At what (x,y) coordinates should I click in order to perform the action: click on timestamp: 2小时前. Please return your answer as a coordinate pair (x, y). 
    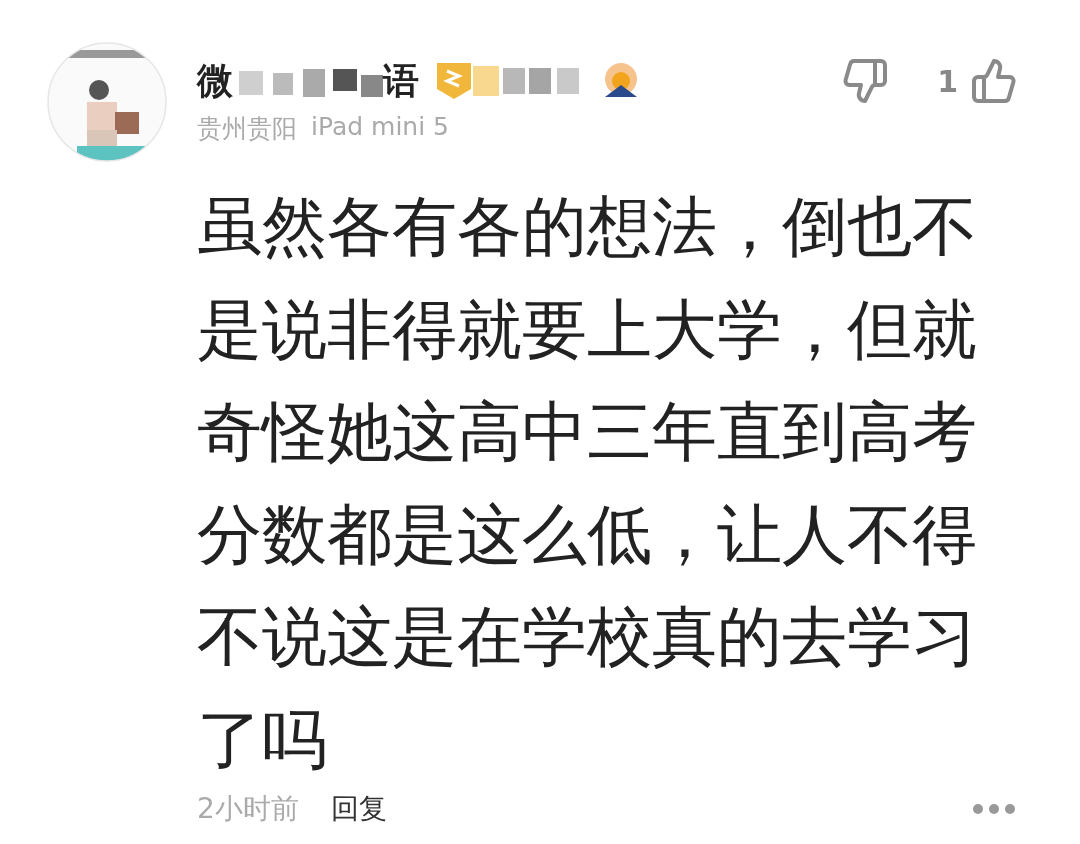
    Looking at the image, I should click on (248, 809).